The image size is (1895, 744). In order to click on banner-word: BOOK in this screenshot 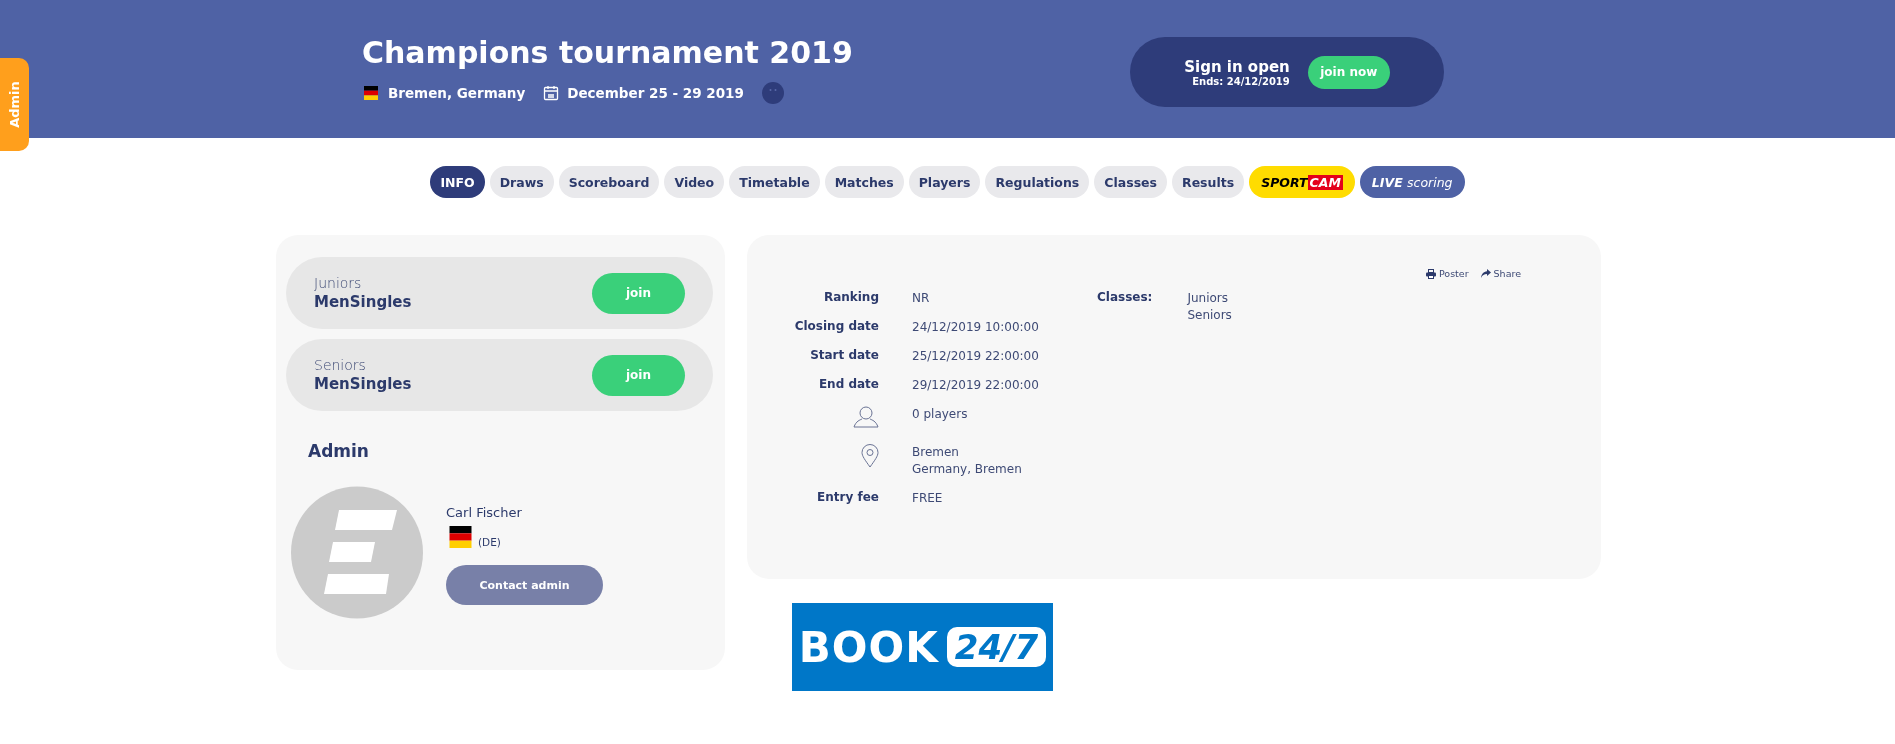, I will do `click(868, 647)`.